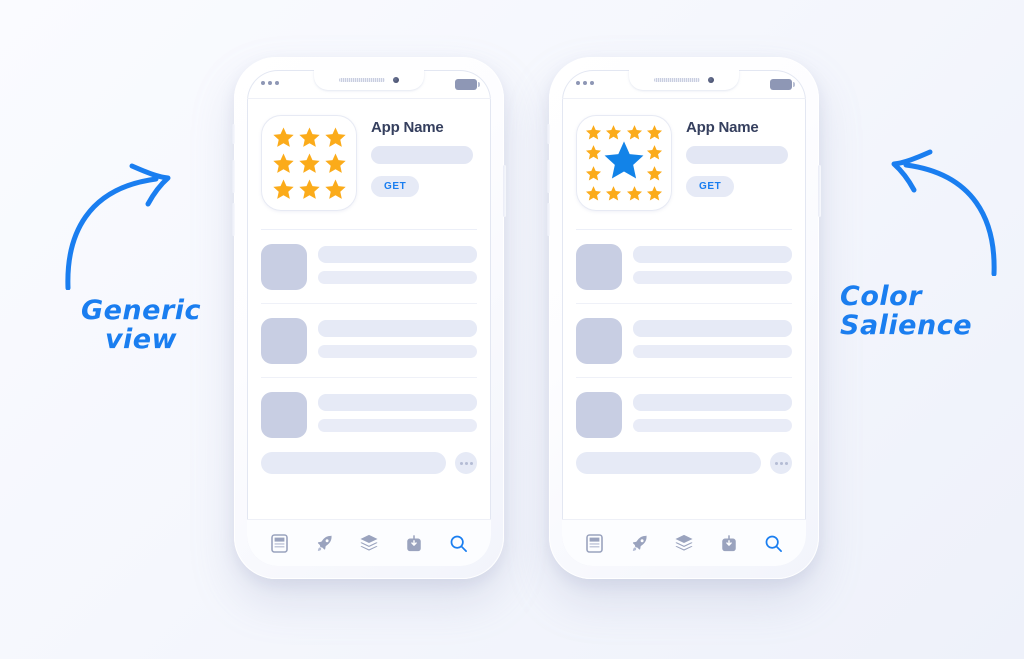 The height and width of the screenshot is (659, 1024). I want to click on notch, so click(369, 80).